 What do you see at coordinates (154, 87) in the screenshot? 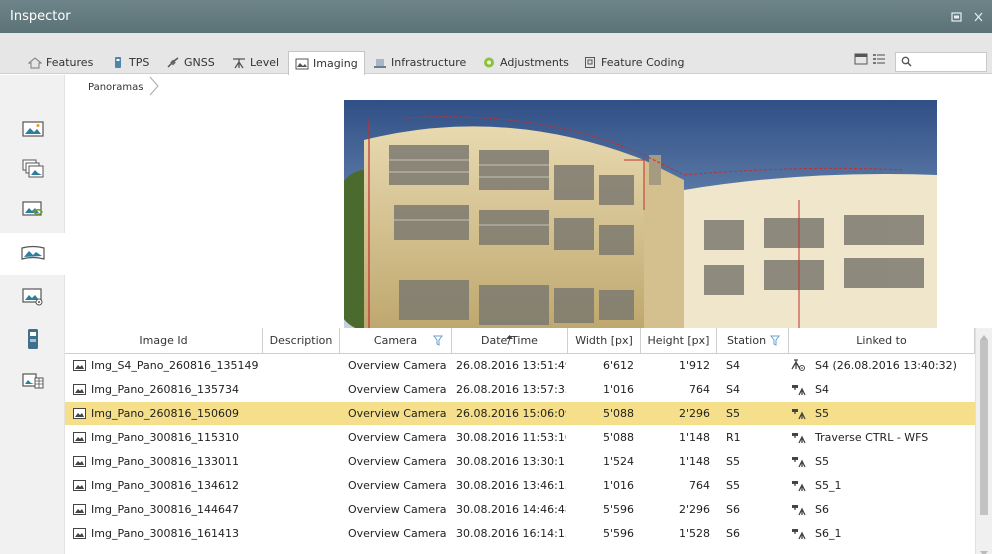
I see `chevron-right-icon` at bounding box center [154, 87].